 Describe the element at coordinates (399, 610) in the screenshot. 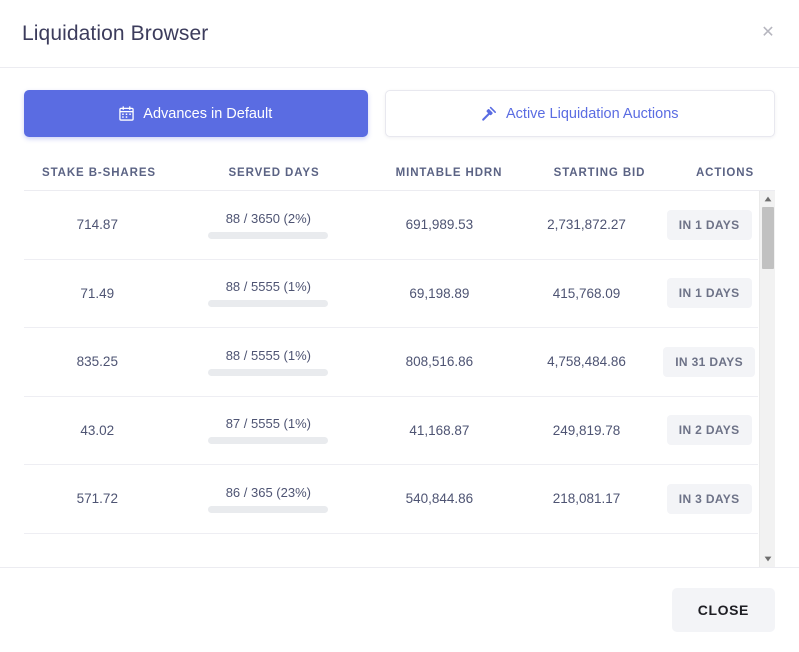

I see `modal-footer: CLOSE` at that location.